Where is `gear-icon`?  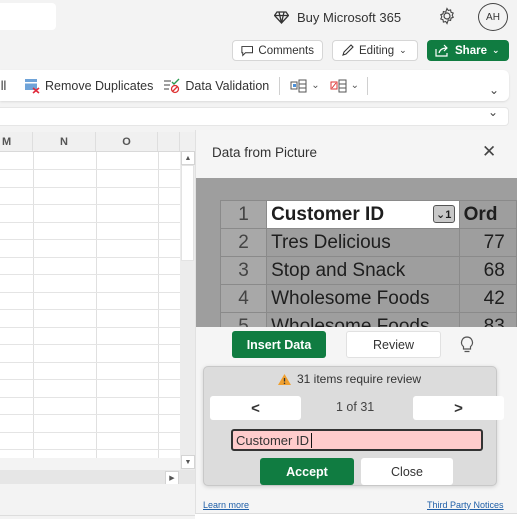
gear-icon is located at coordinates (447, 16).